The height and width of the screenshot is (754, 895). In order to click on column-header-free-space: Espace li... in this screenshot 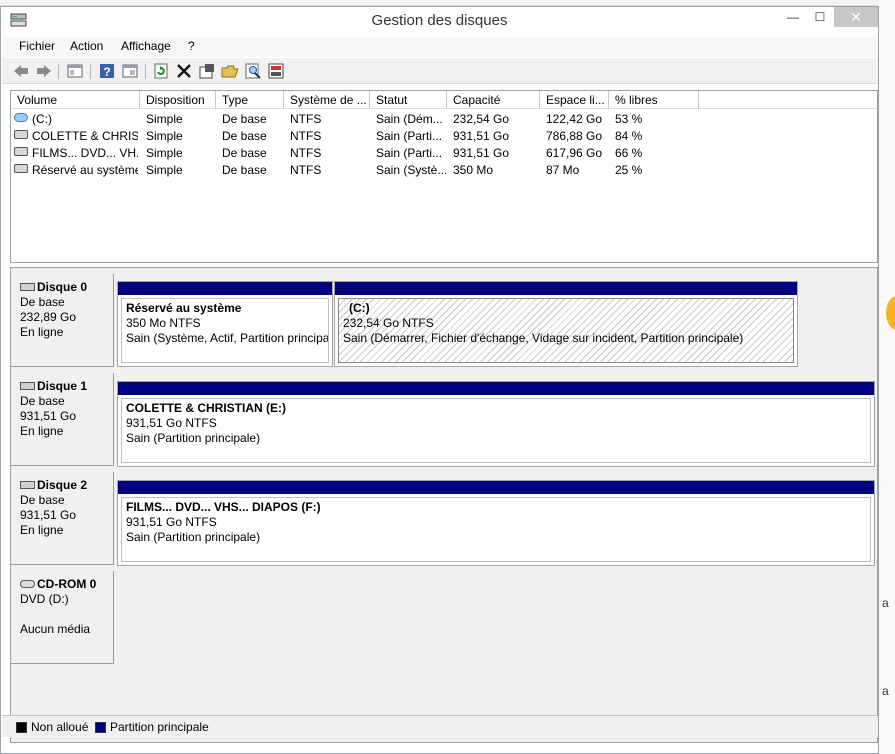, I will do `click(574, 100)`.